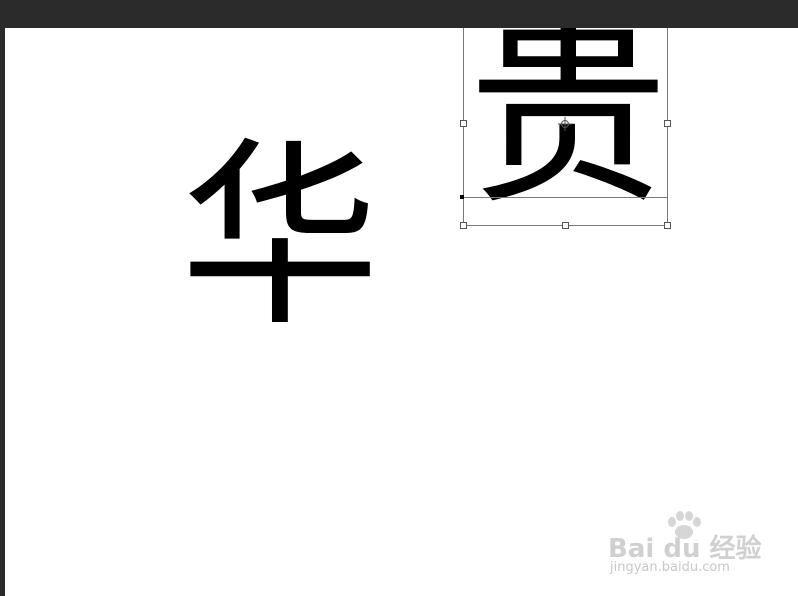 The width and height of the screenshot is (798, 596). What do you see at coordinates (462, 197) in the screenshot?
I see `baseline-anchor` at bounding box center [462, 197].